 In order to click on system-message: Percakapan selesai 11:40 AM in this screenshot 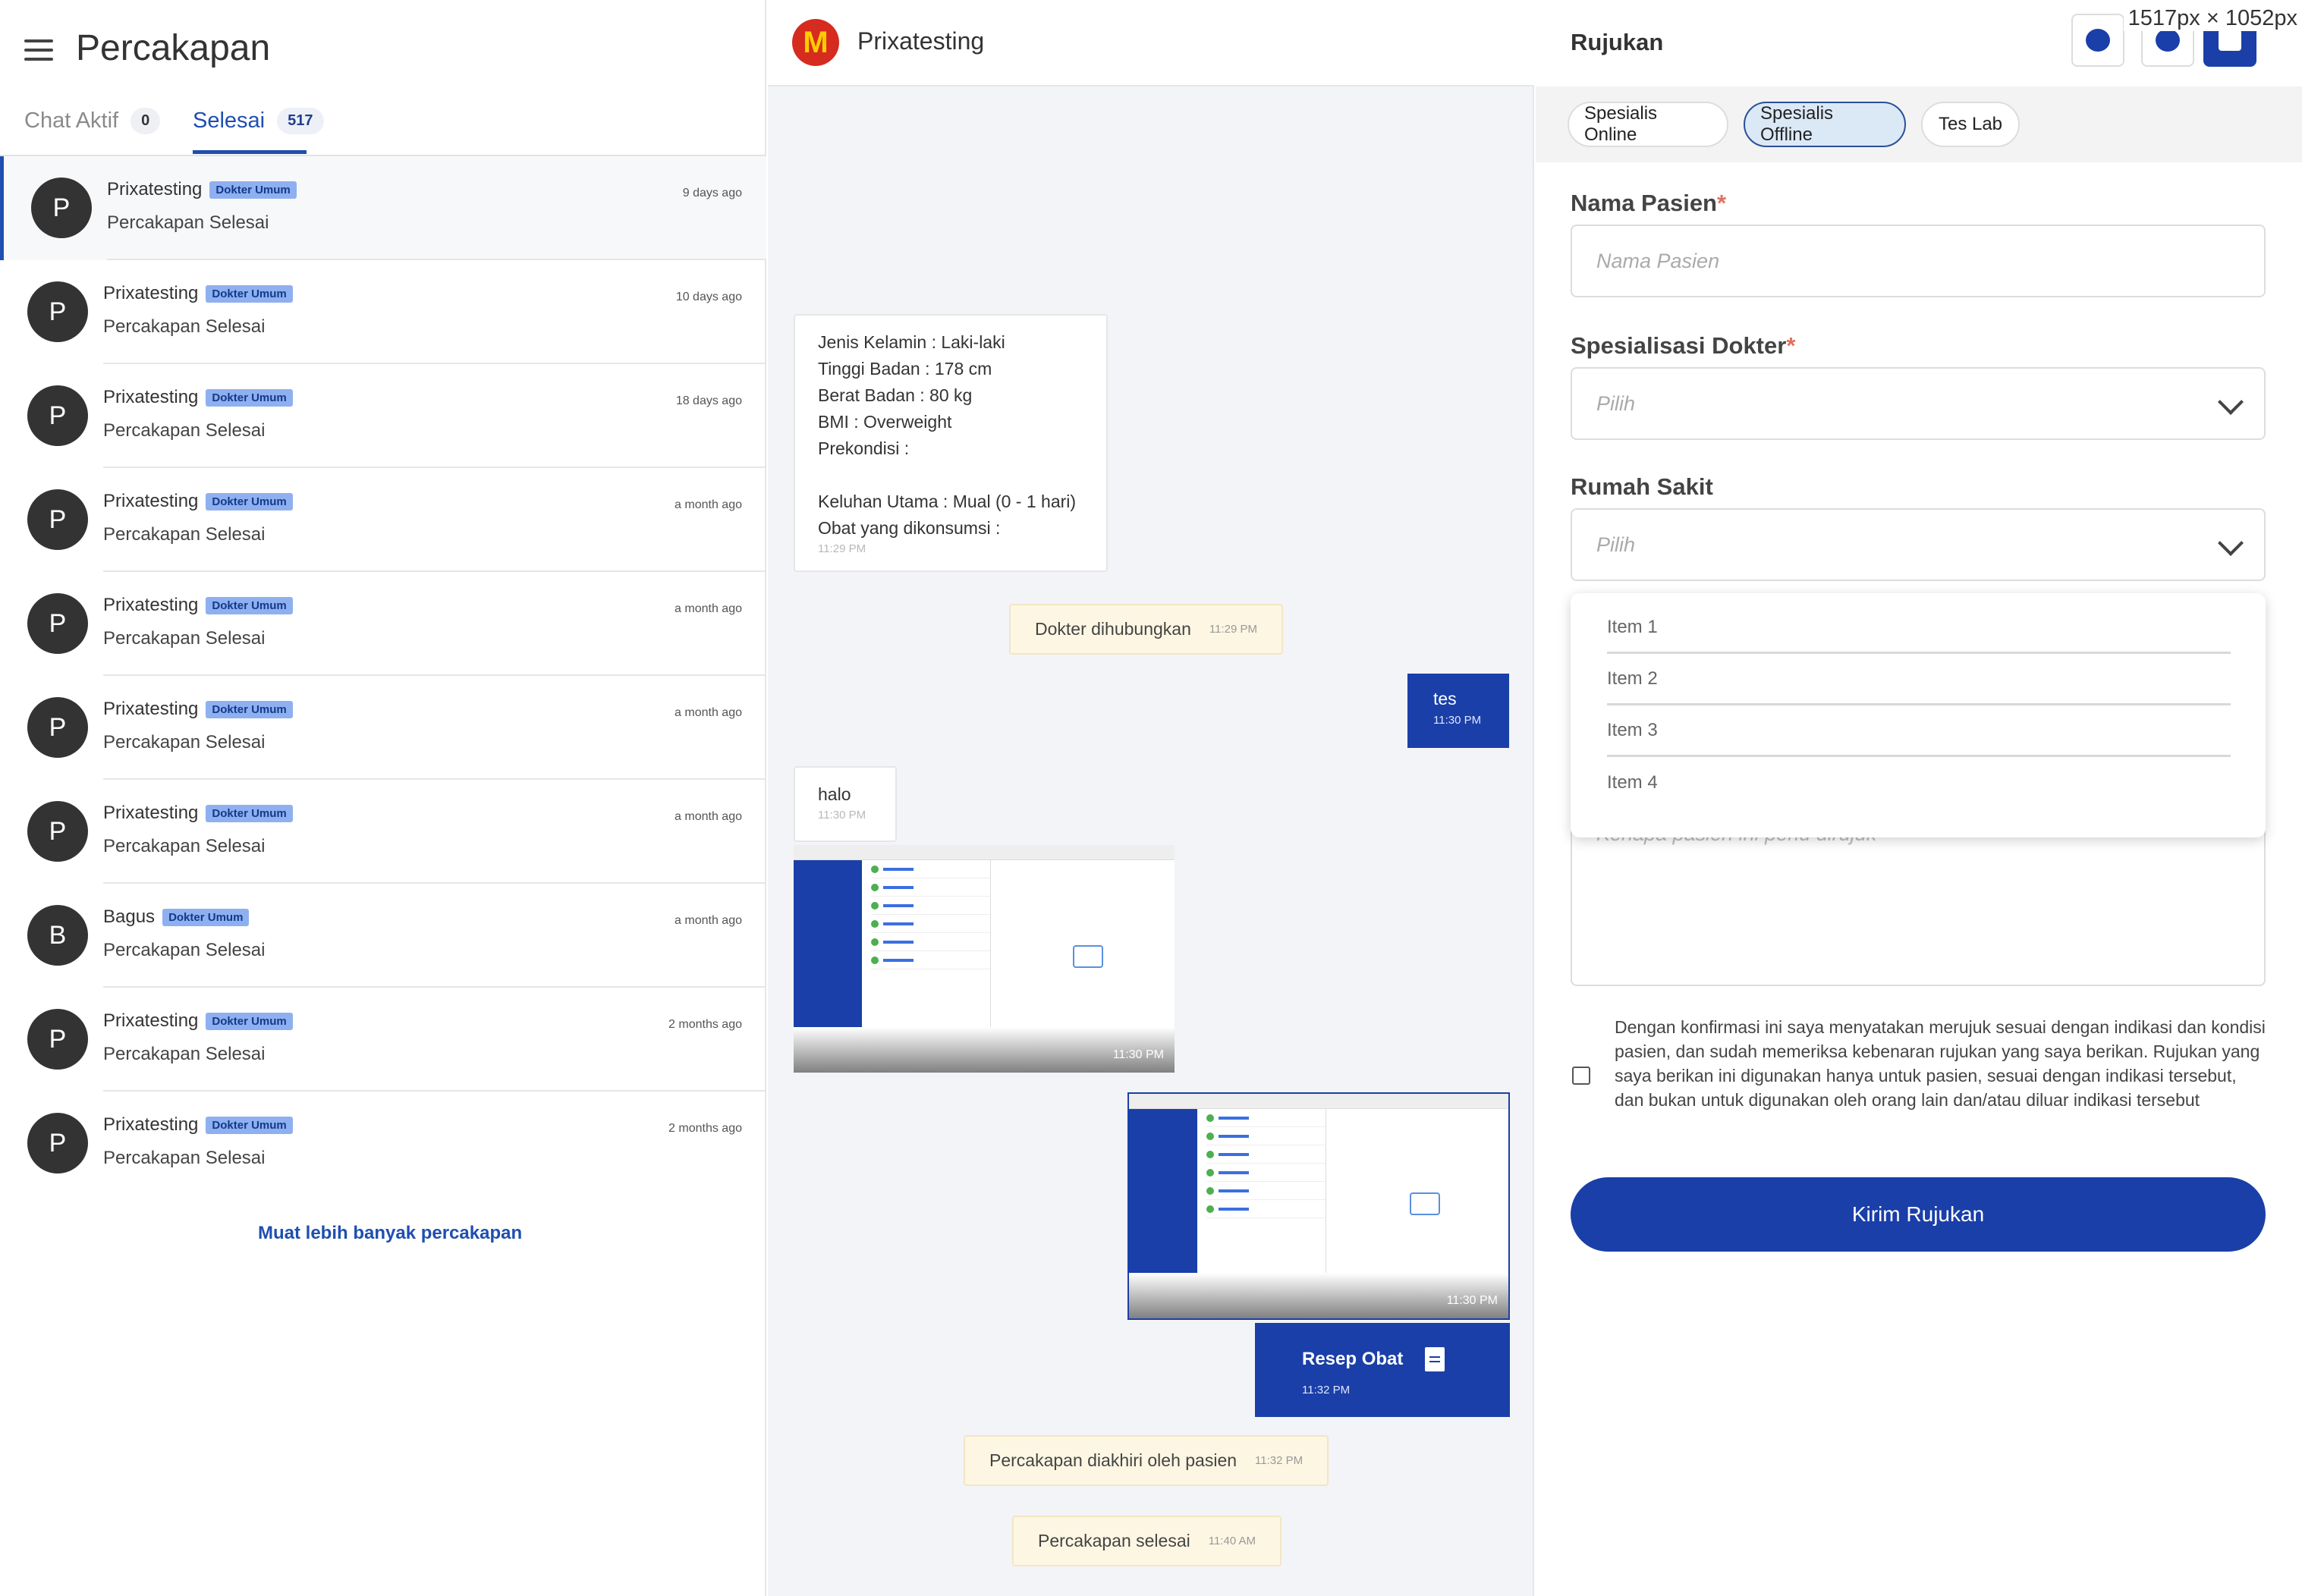, I will do `click(1147, 1541)`.